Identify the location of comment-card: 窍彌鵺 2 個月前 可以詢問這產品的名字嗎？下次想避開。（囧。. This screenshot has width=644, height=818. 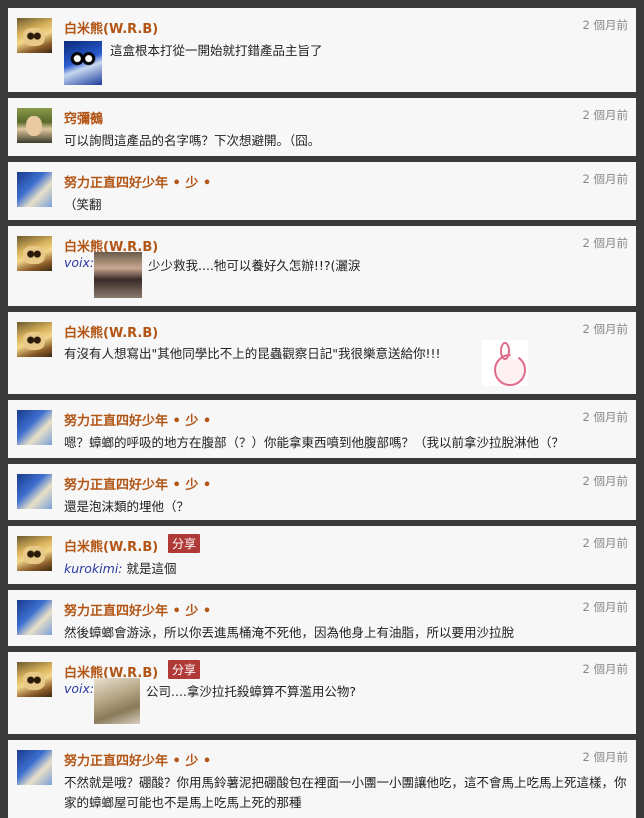
(322, 127).